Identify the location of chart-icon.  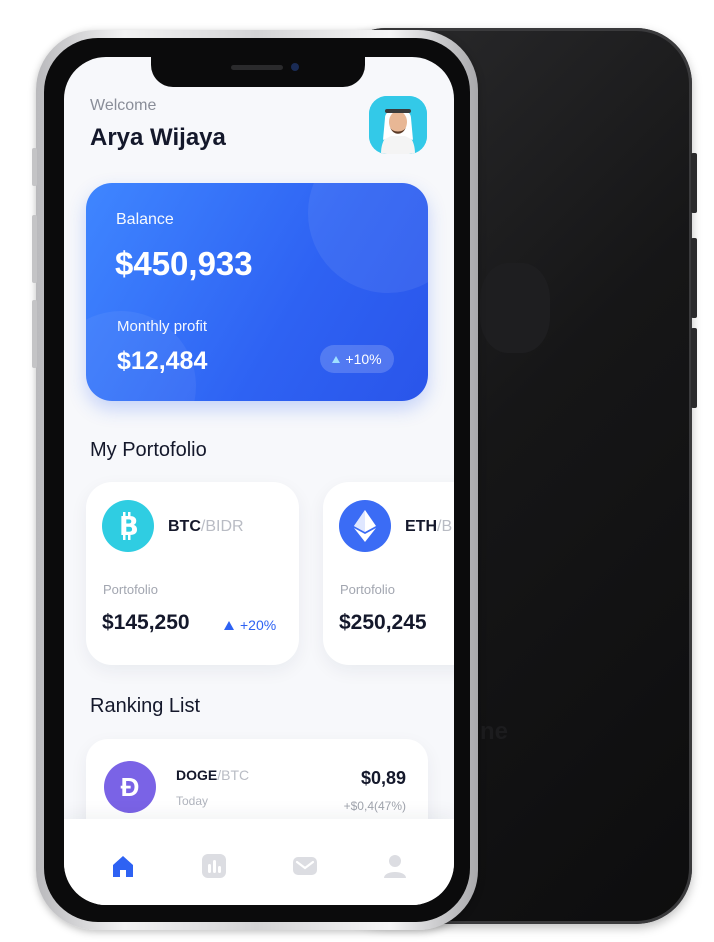
(214, 866).